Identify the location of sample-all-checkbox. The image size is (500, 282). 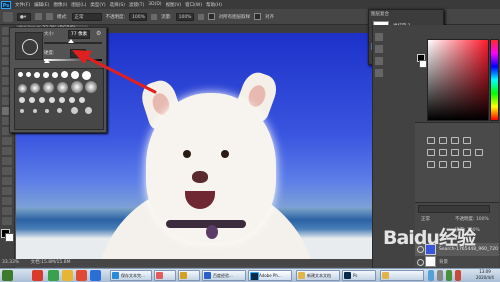
(211, 16).